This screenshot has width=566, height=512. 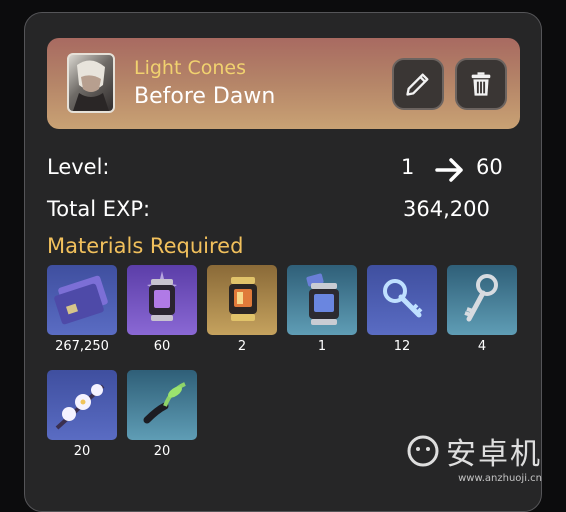 I want to click on edit-button, so click(x=418, y=84).